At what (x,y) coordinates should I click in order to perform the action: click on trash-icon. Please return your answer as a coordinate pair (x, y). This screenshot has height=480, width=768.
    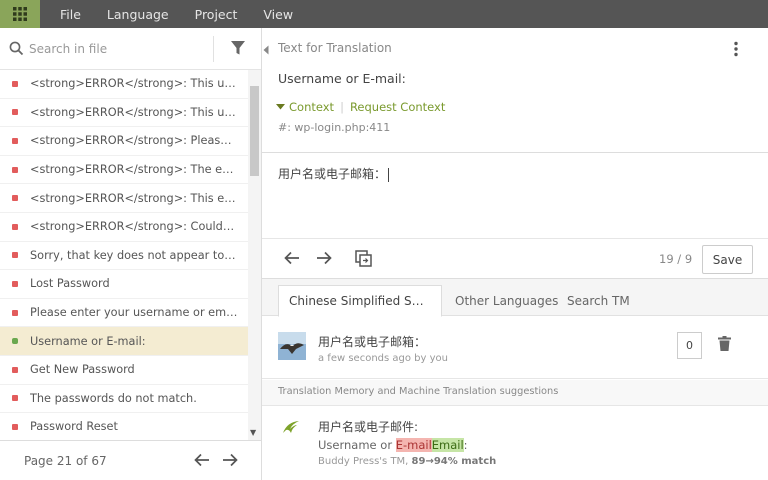
    Looking at the image, I should click on (724, 345).